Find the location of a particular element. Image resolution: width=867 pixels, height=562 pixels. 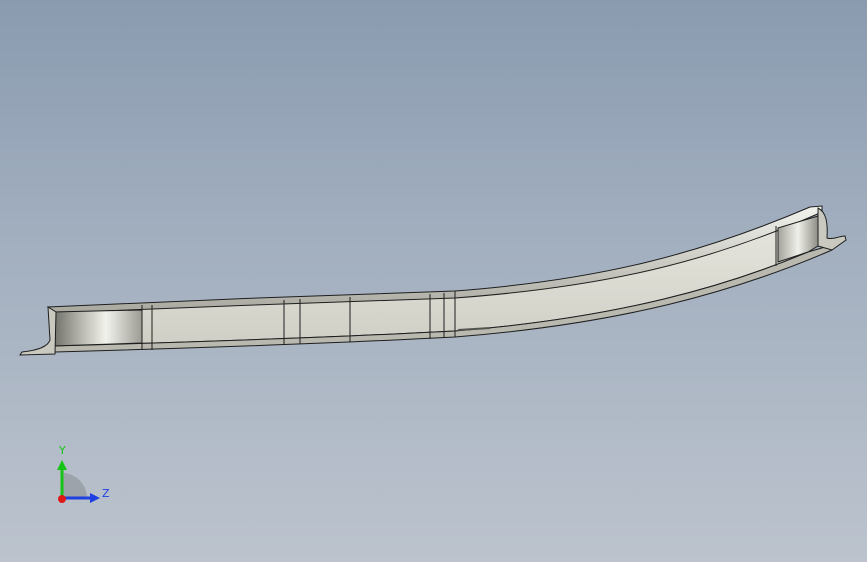

z-axis-arrow is located at coordinates (95, 498).